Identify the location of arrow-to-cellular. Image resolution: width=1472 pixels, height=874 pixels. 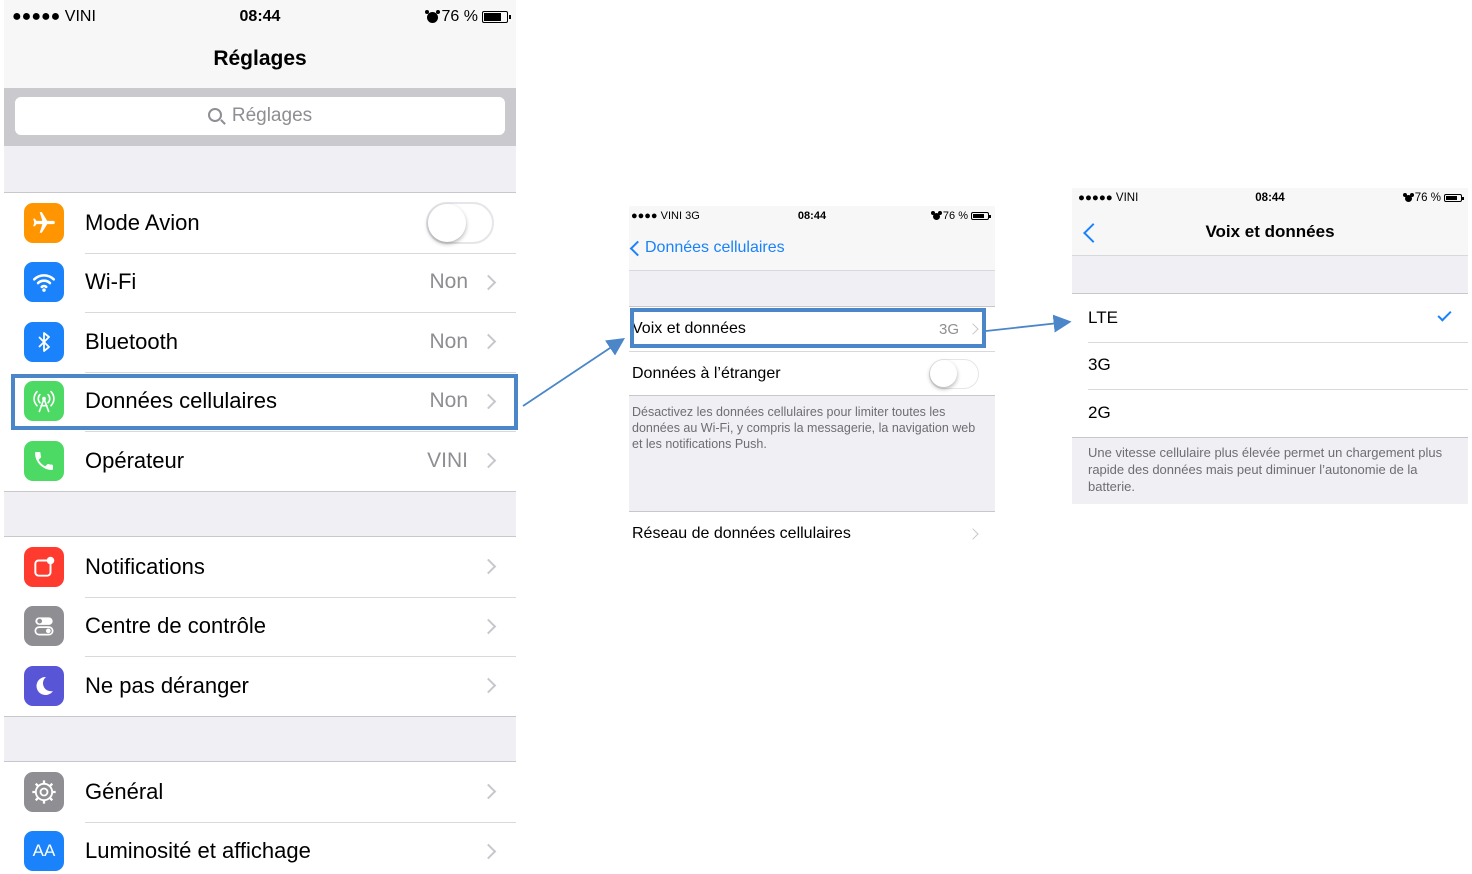
(573, 372).